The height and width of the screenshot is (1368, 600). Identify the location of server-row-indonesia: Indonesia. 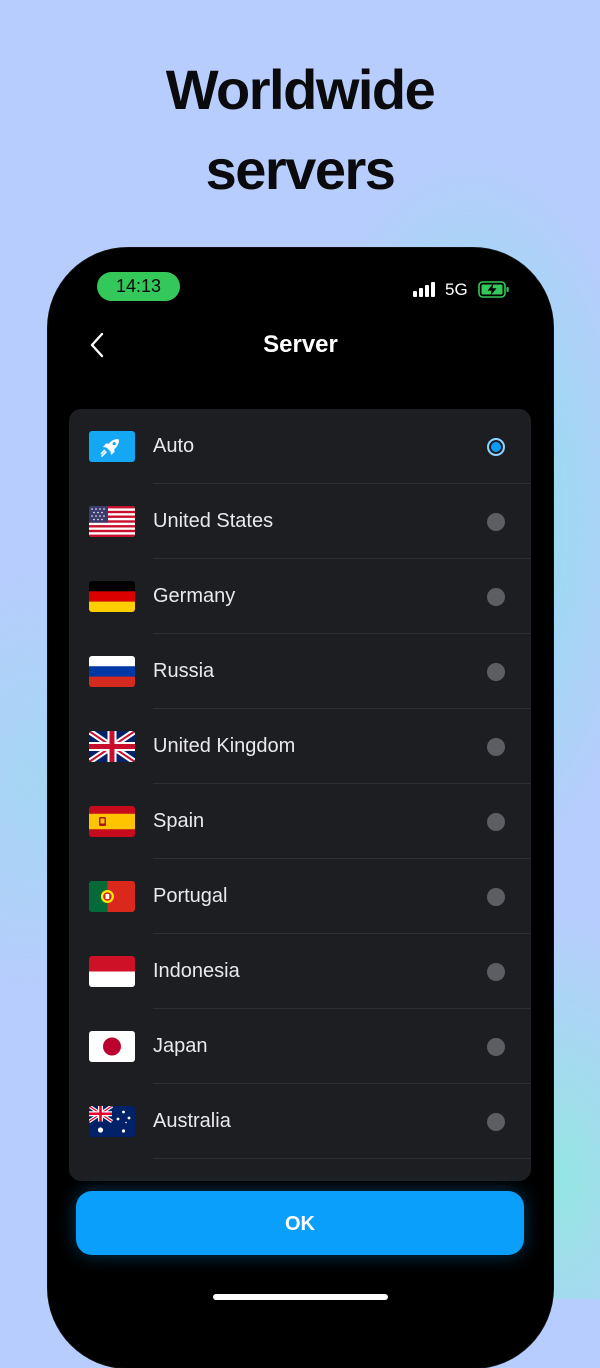
(300, 971).